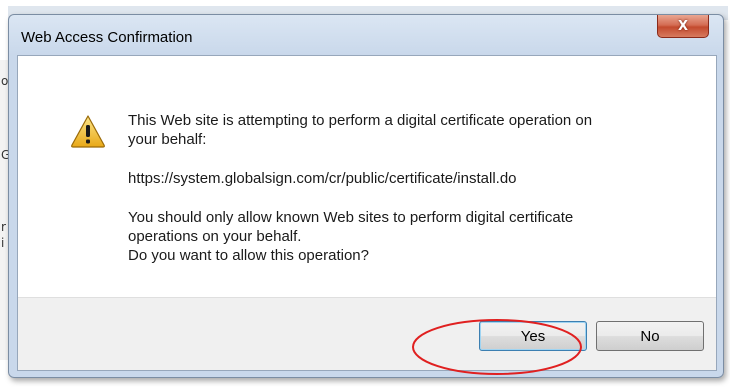  I want to click on close-icon: X, so click(683, 26).